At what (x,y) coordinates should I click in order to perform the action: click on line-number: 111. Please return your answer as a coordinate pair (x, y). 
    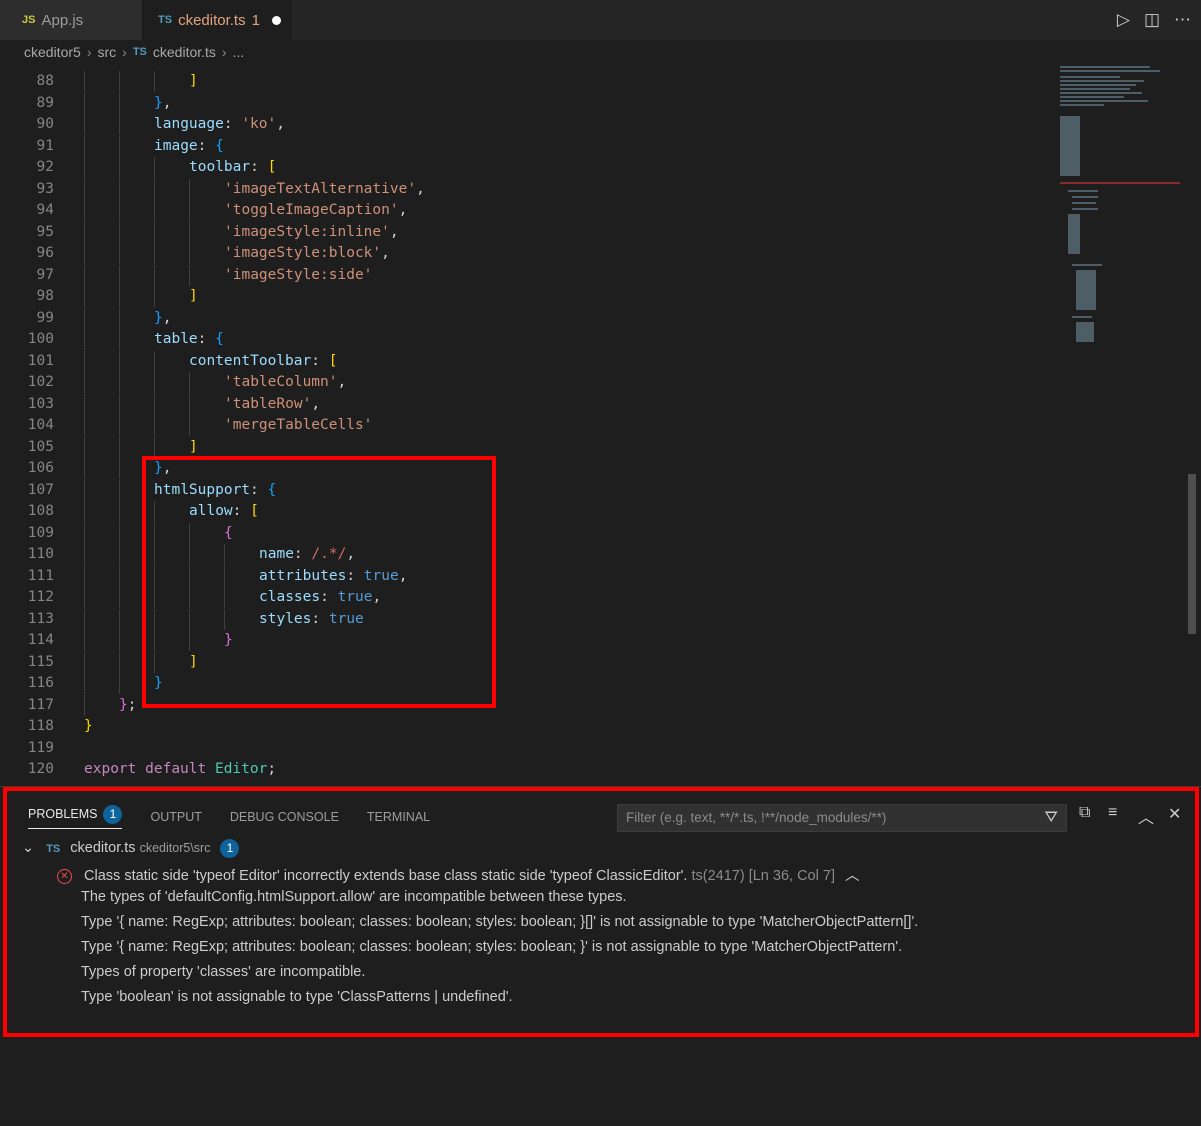
    Looking at the image, I should click on (40, 575).